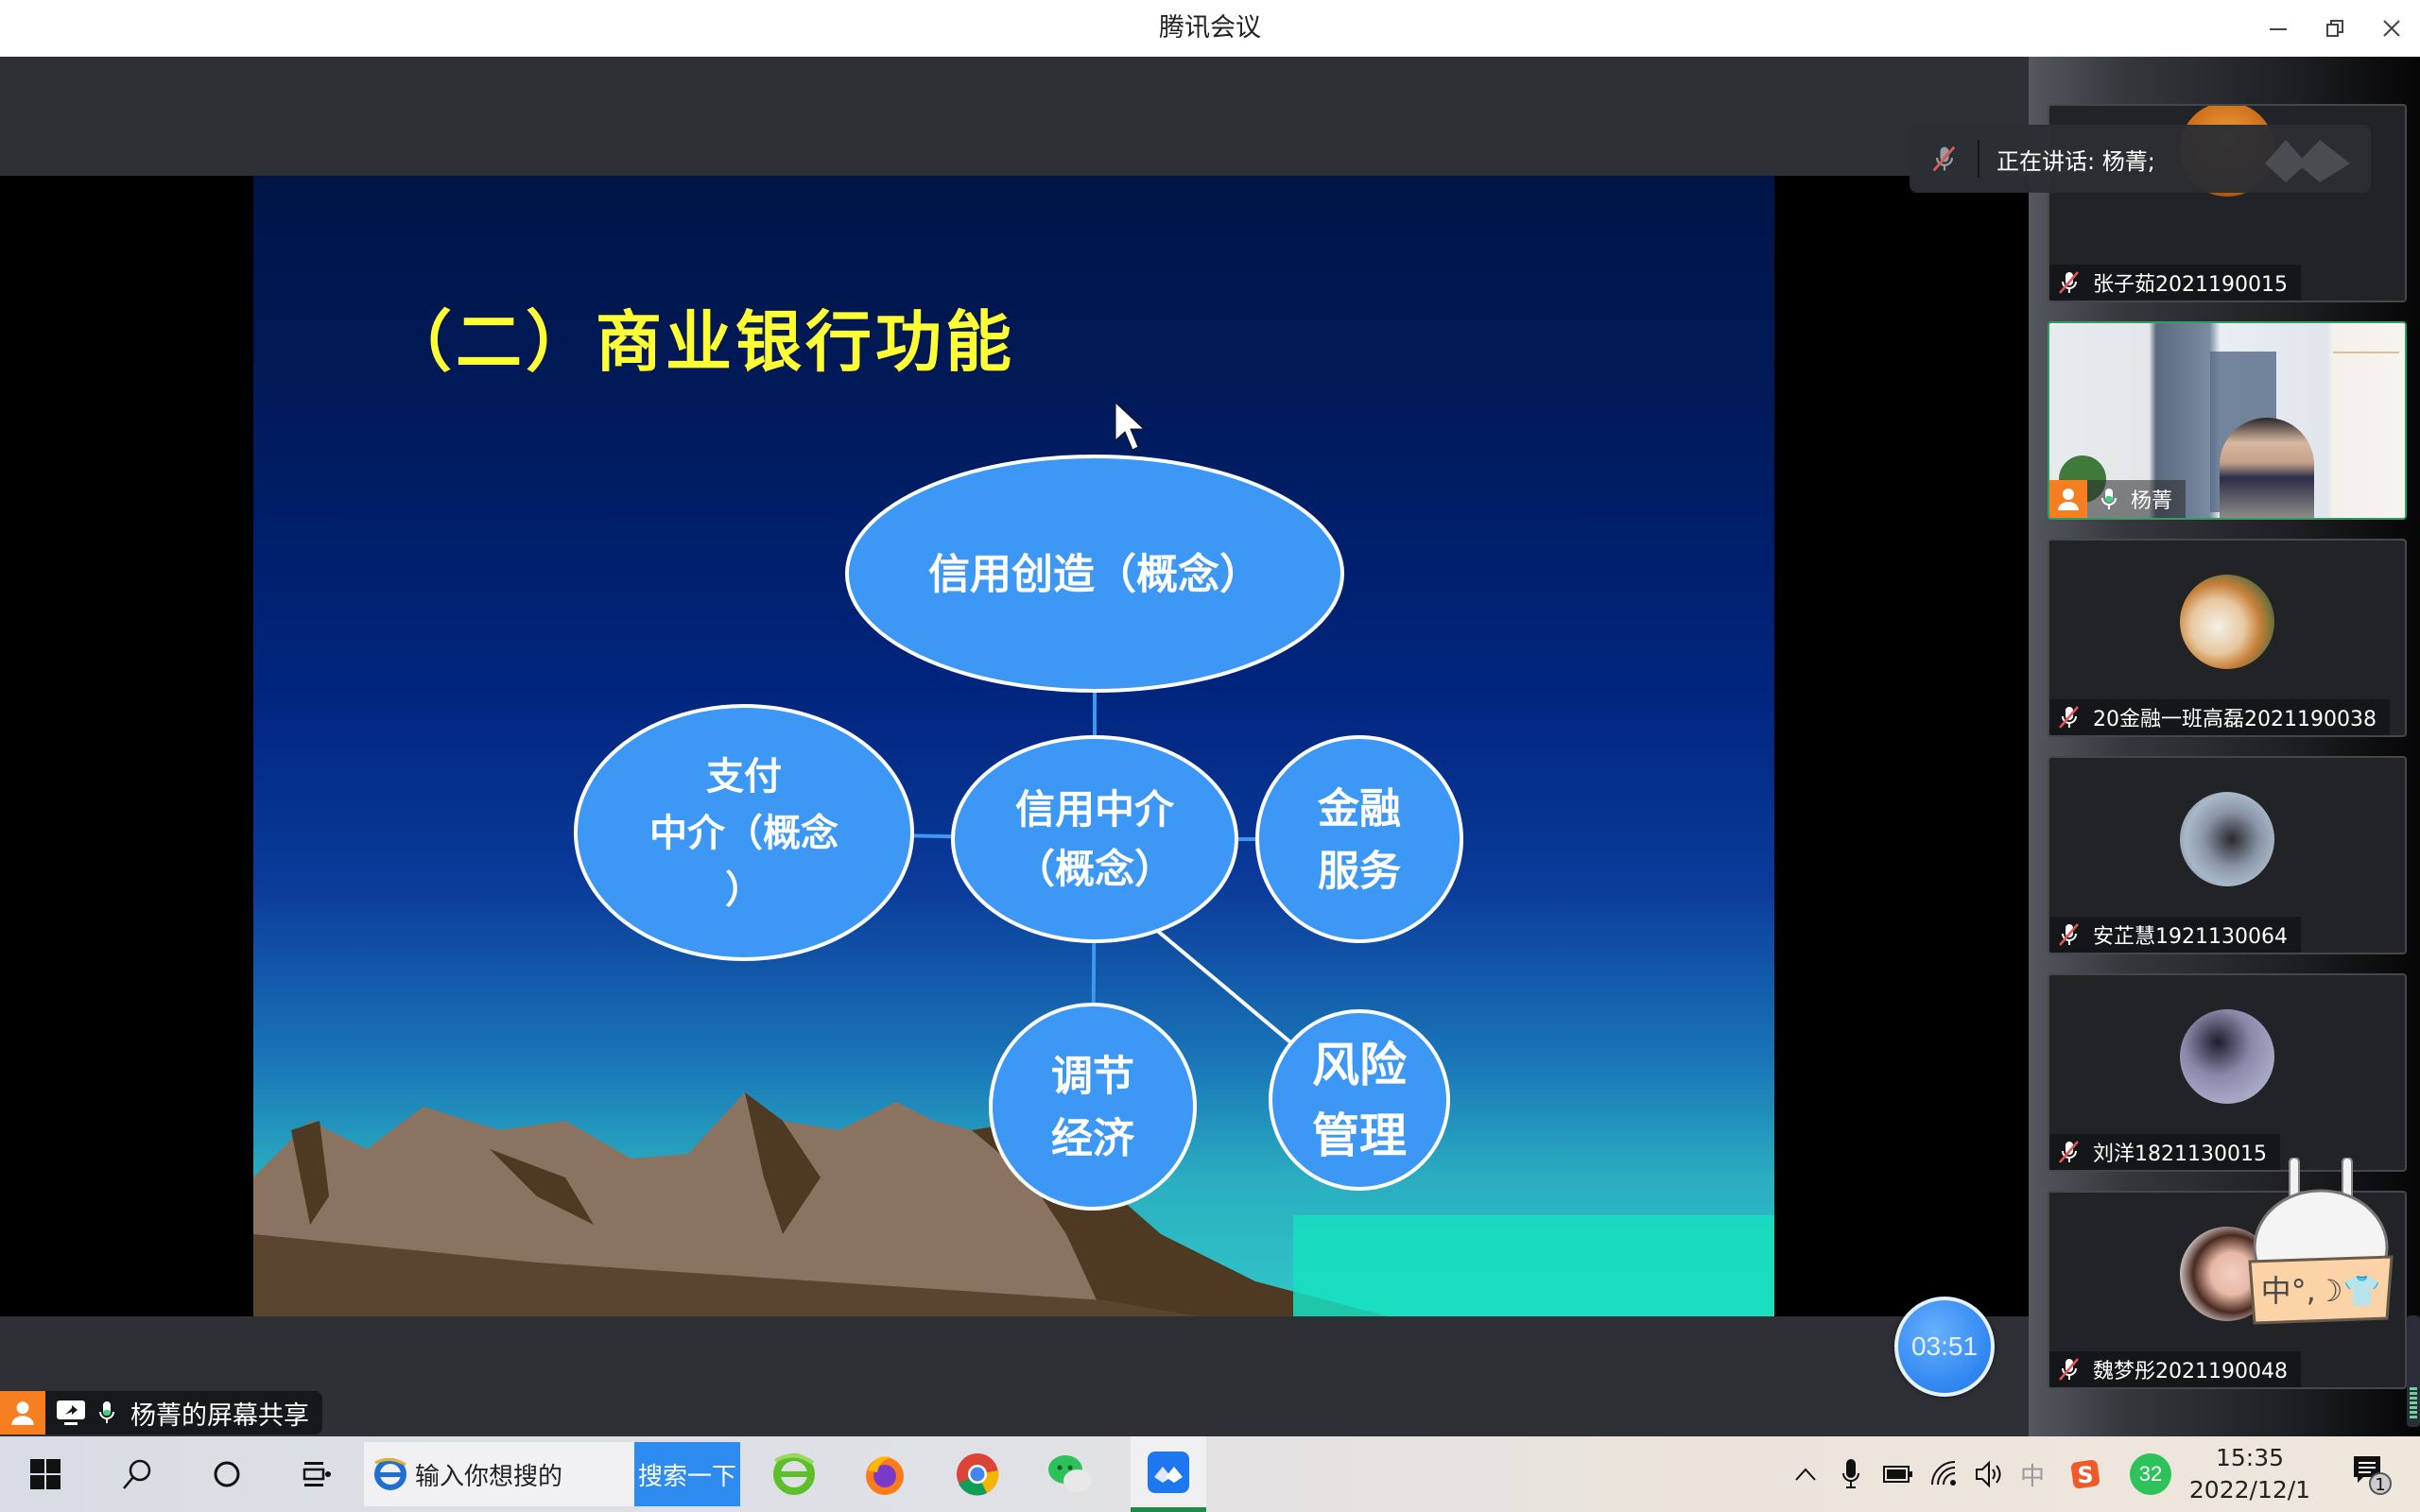 The width and height of the screenshot is (2420, 1512). I want to click on bunny-sticker-icon: 中°,☽👕, so click(2321, 1241).